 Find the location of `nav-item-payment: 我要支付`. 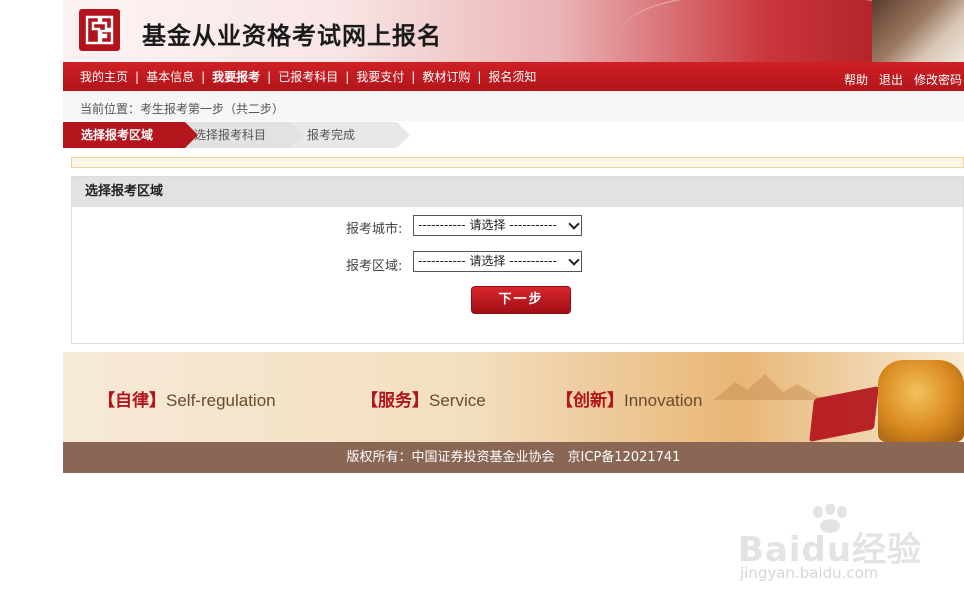

nav-item-payment: 我要支付 is located at coordinates (380, 76).